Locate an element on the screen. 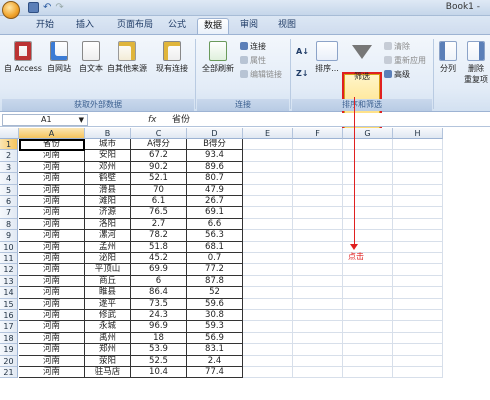 This screenshot has height=400, width=490. table-cell: 26.7 is located at coordinates (215, 202).